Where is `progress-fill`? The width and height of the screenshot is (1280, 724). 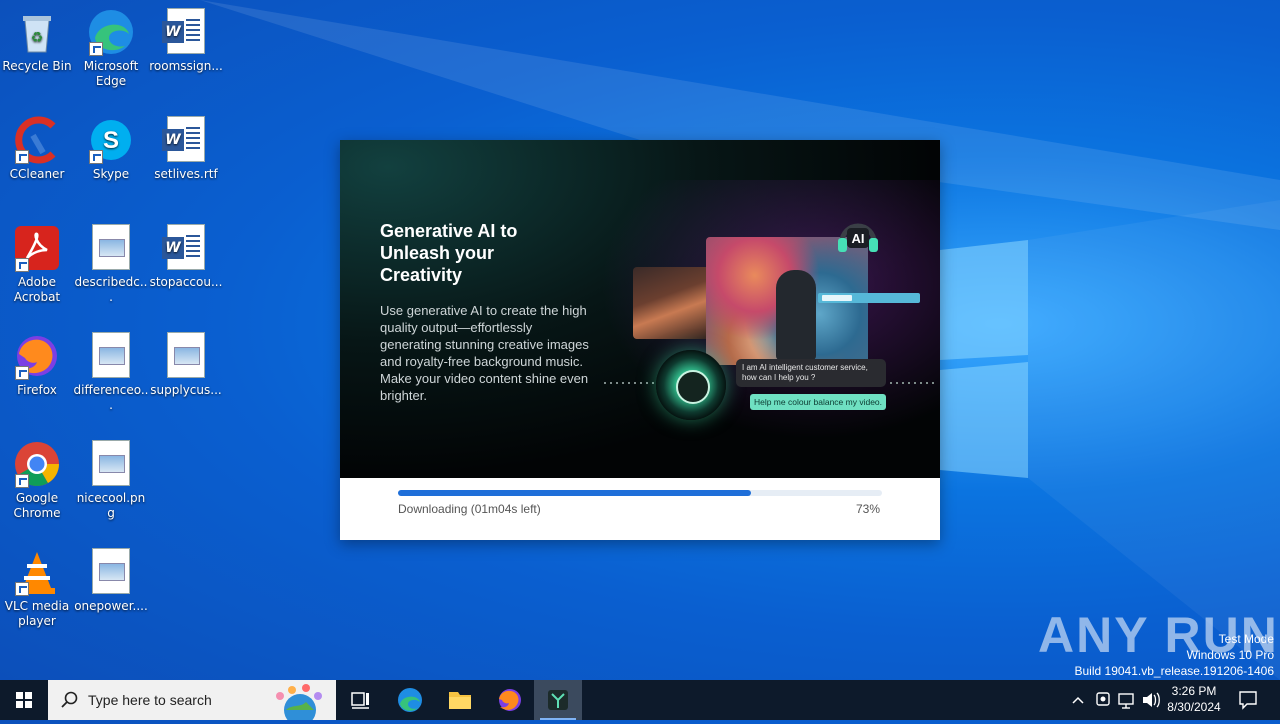 progress-fill is located at coordinates (575, 493).